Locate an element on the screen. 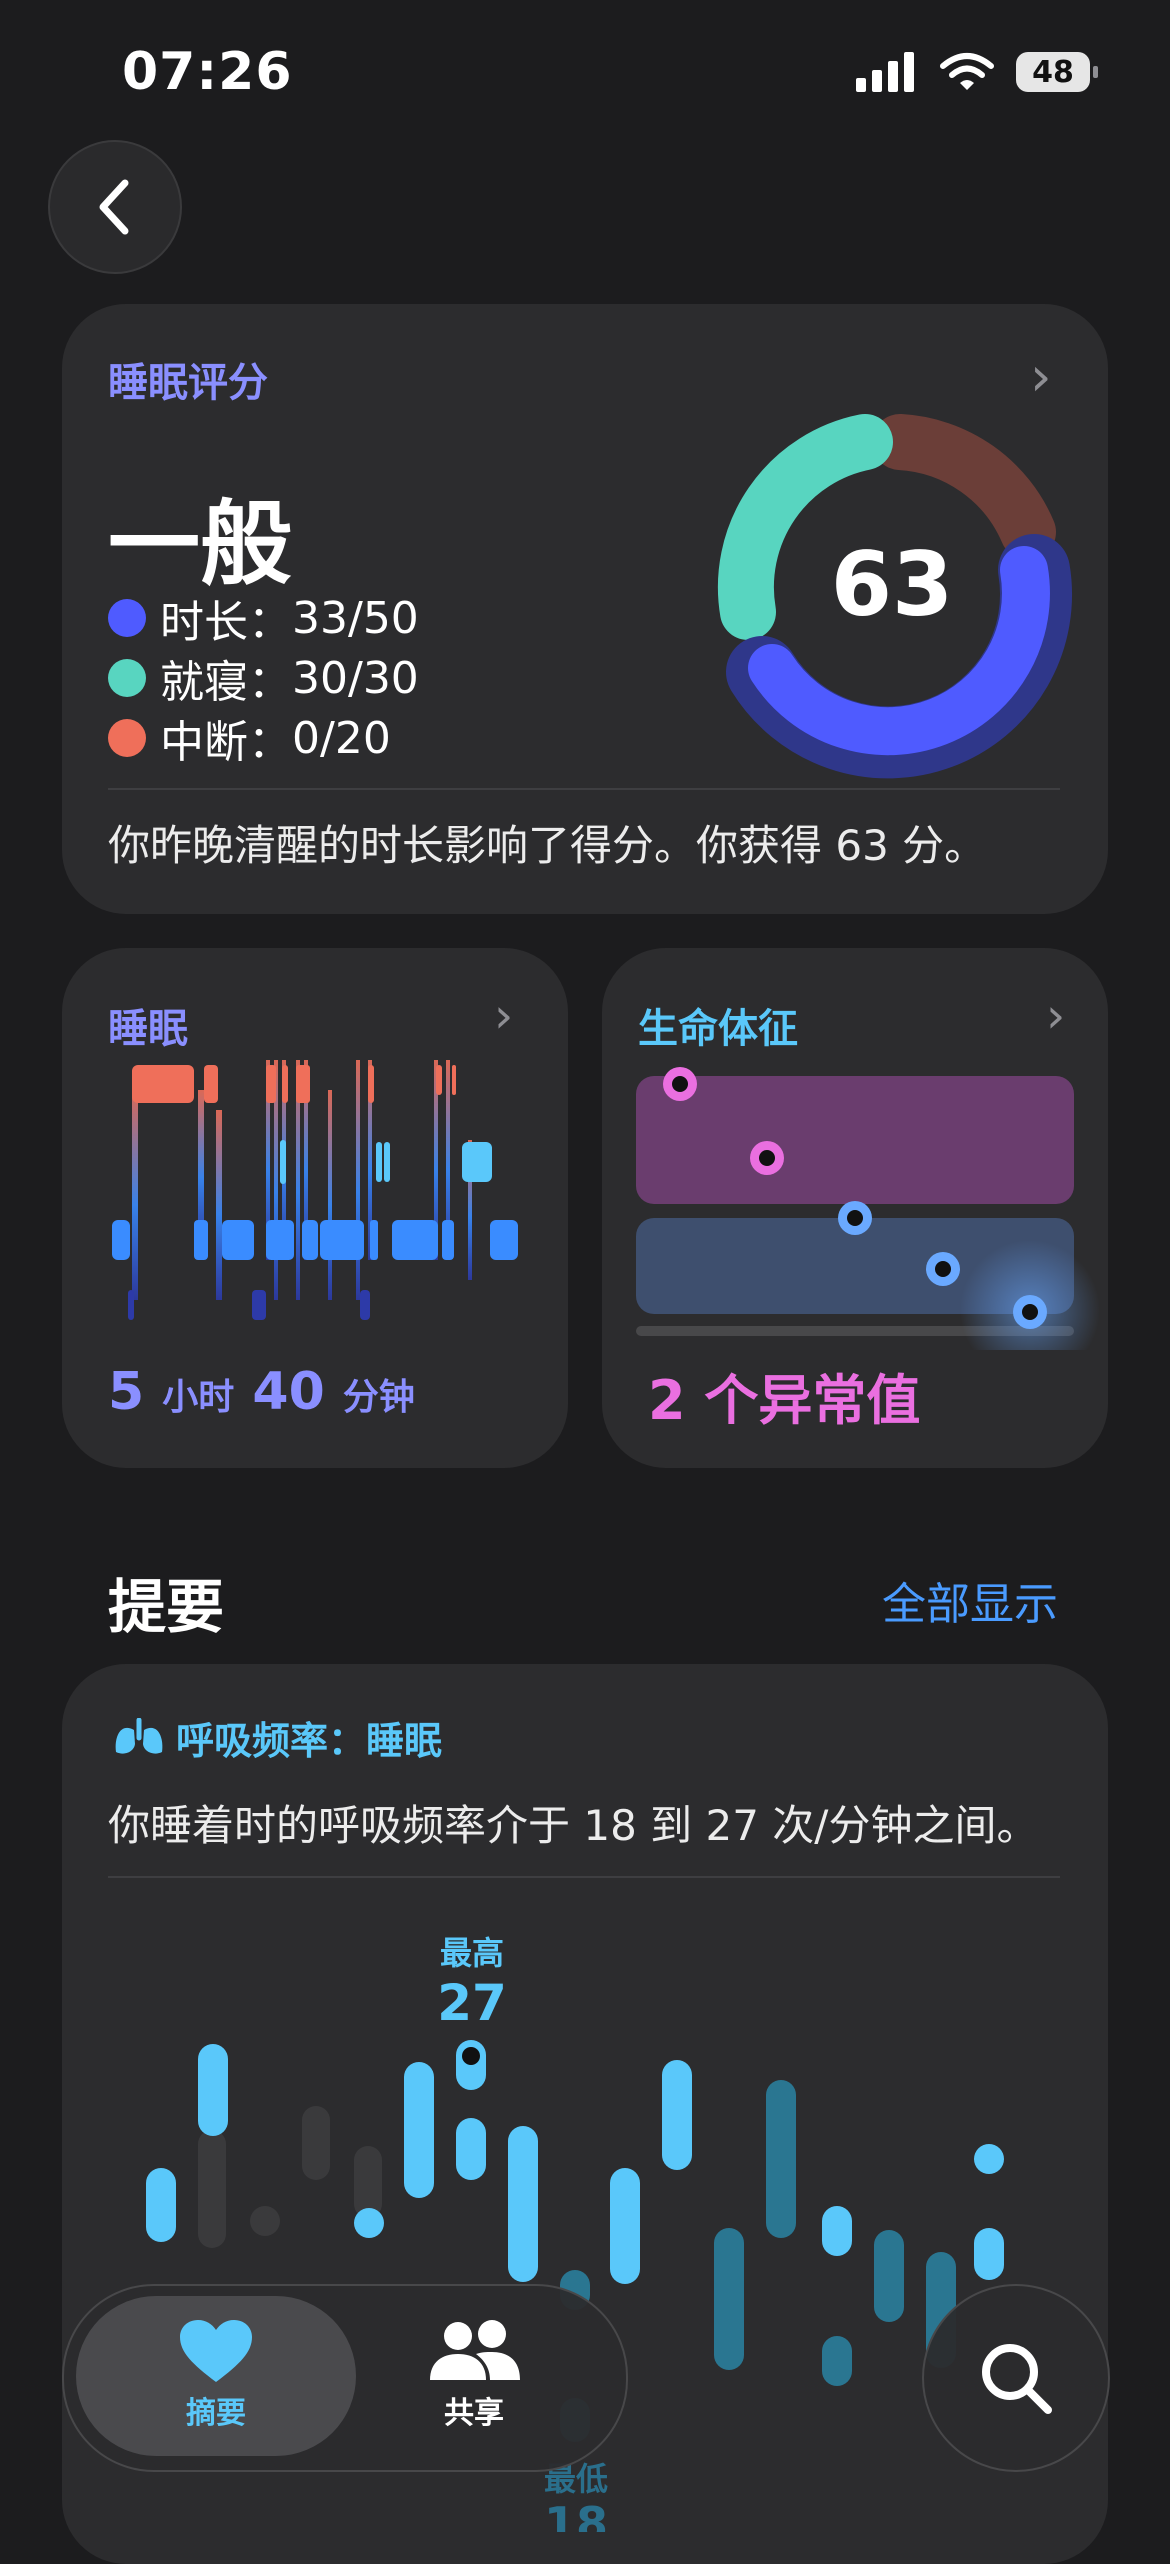 Image resolution: width=1170 pixels, height=2564 pixels. sleep-score-rating: 一般 is located at coordinates (200, 544).